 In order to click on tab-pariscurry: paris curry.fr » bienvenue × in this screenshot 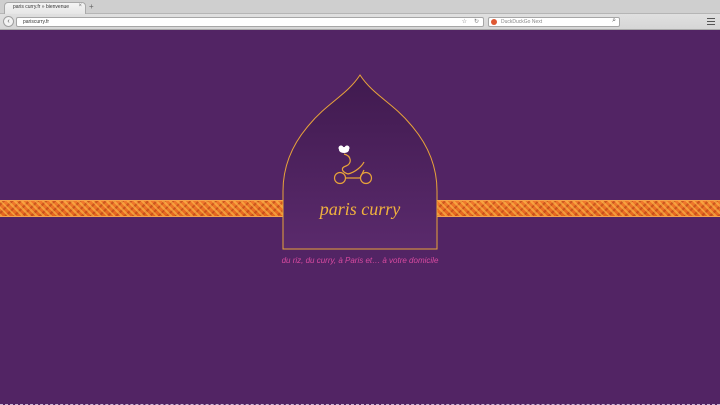, I will do `click(45, 8)`.